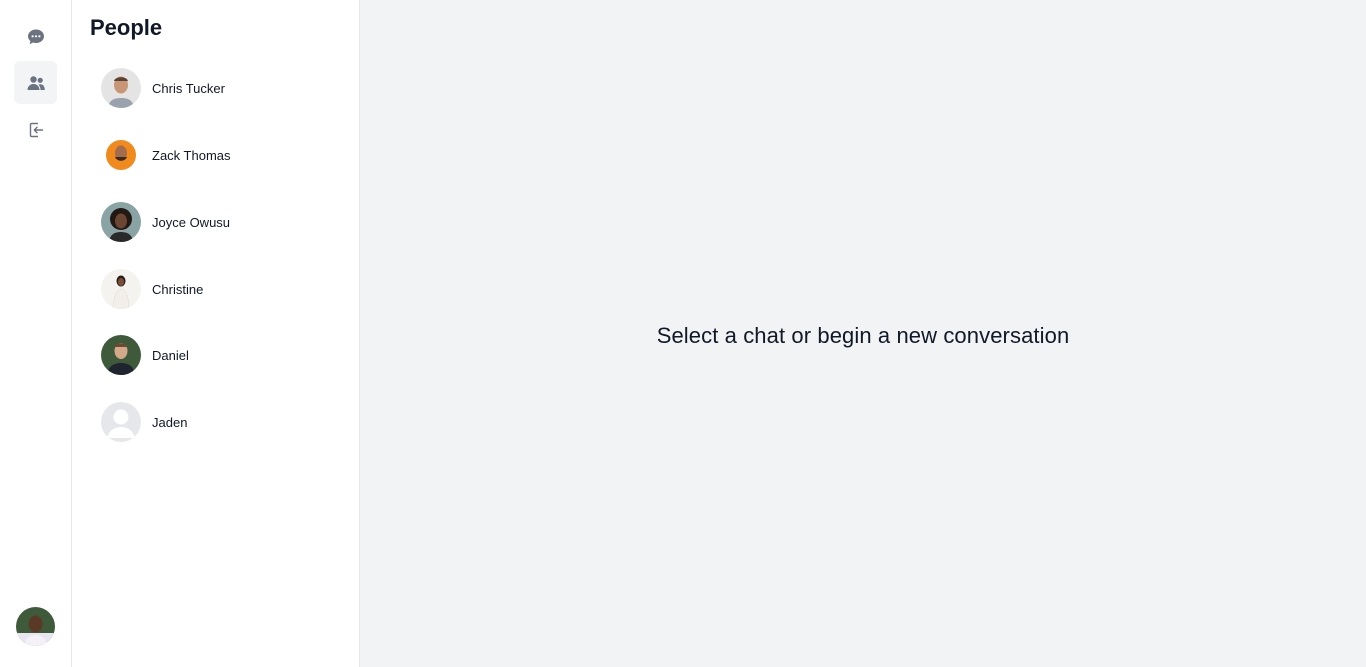  Describe the element at coordinates (217, 289) in the screenshot. I see `person-item-christine: Christine` at that location.